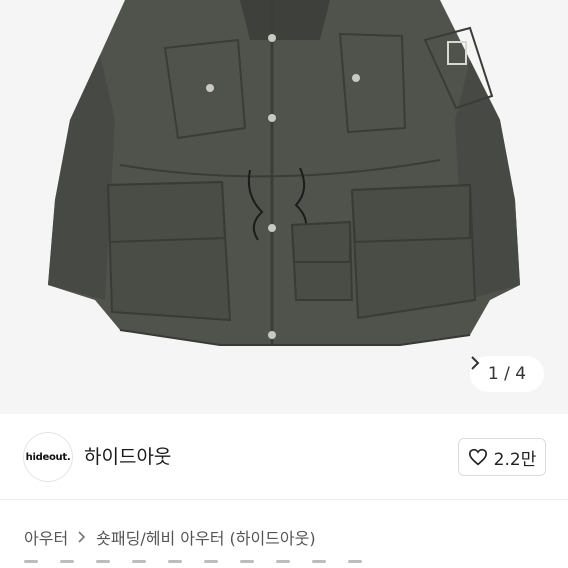 The height and width of the screenshot is (568, 568). I want to click on seller-name: 하이드아웃, so click(127, 455).